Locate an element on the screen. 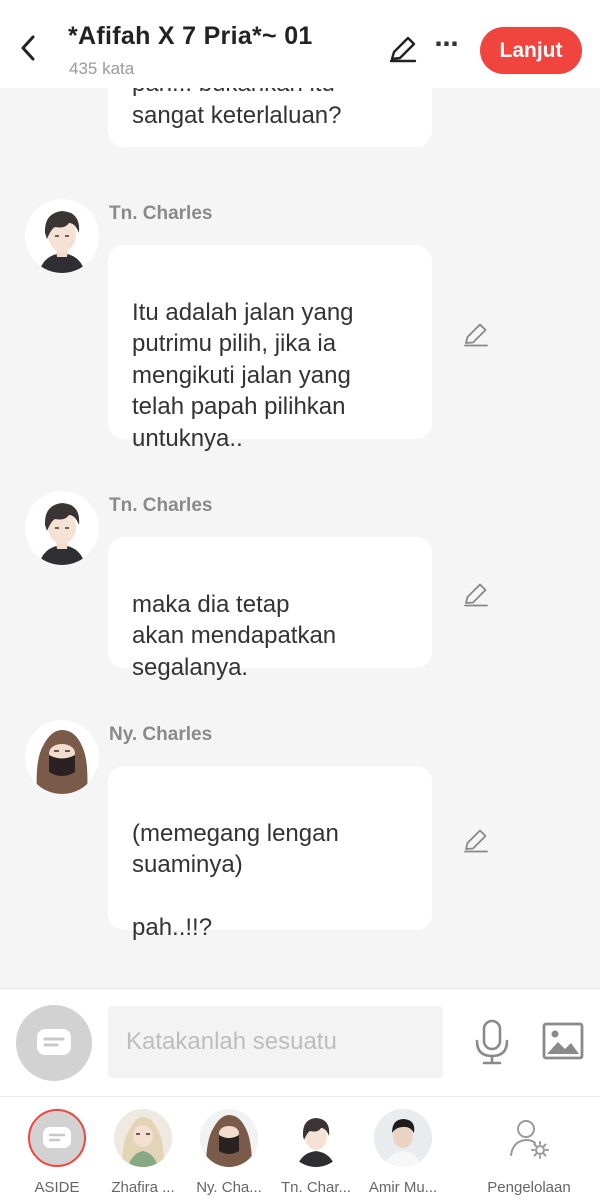 Image resolution: width=600 pixels, height=1202 pixels. user-settings-icon is located at coordinates (529, 1139).